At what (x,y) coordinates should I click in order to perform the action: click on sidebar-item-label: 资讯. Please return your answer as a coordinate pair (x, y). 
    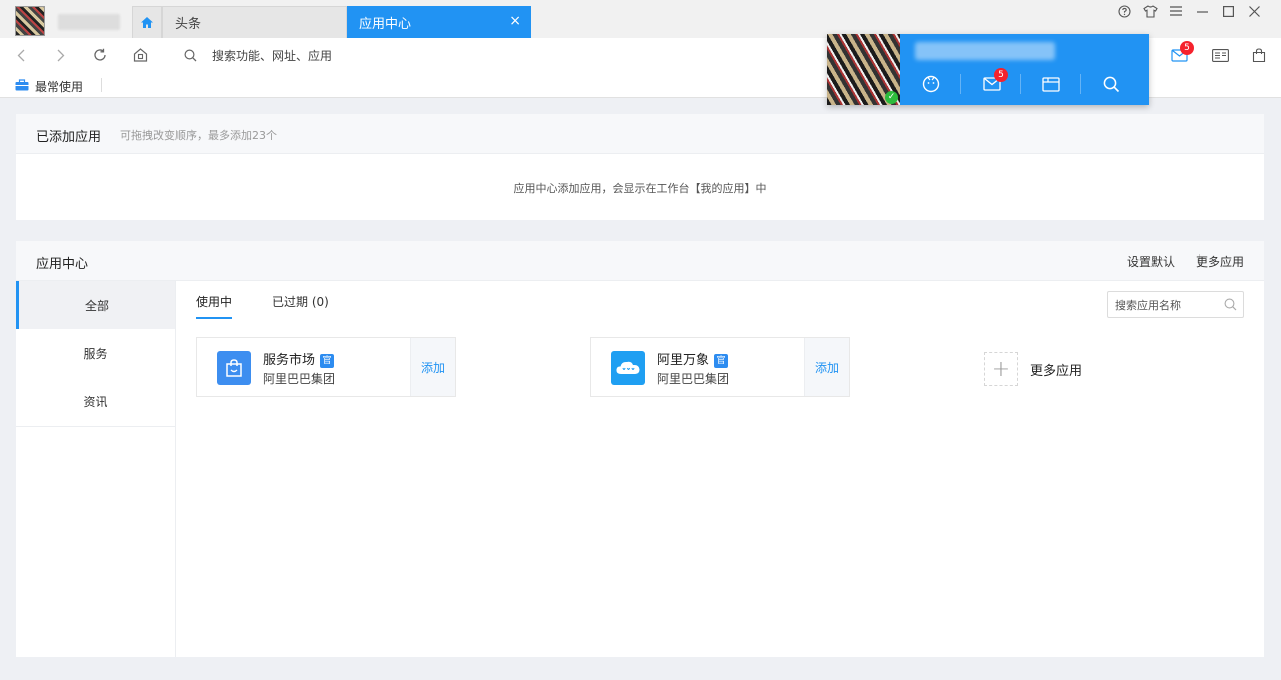
    Looking at the image, I should click on (95, 401).